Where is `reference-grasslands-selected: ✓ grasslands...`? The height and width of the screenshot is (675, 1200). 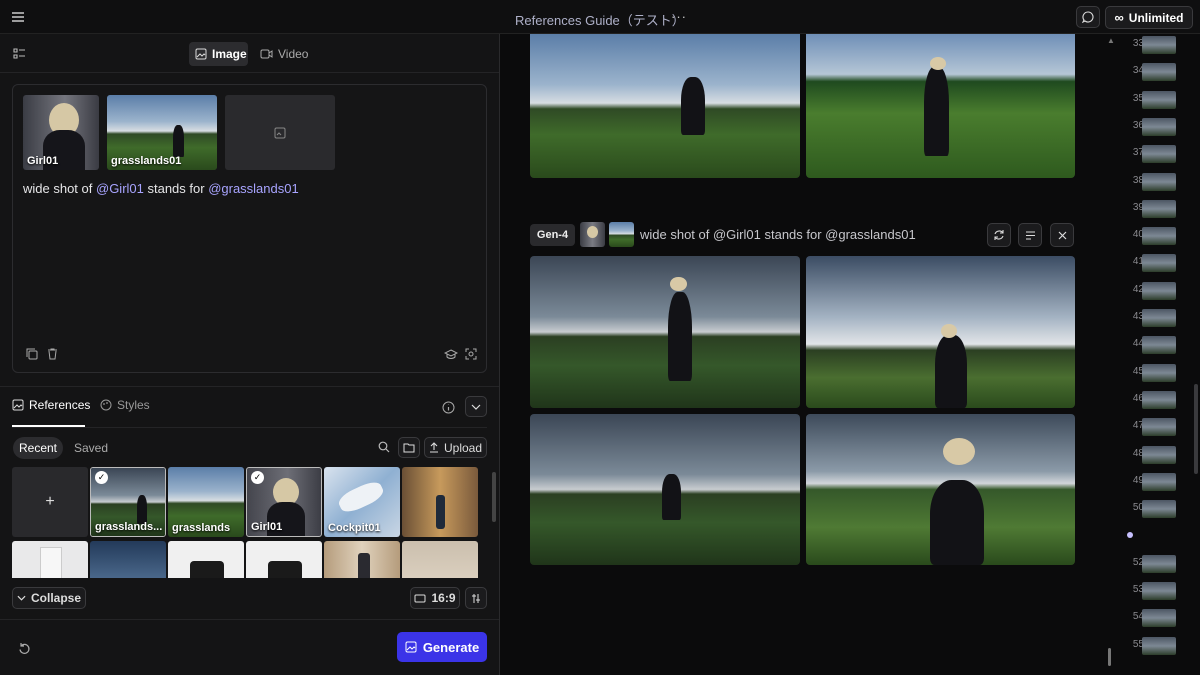 reference-grasslands-selected: ✓ grasslands... is located at coordinates (128, 502).